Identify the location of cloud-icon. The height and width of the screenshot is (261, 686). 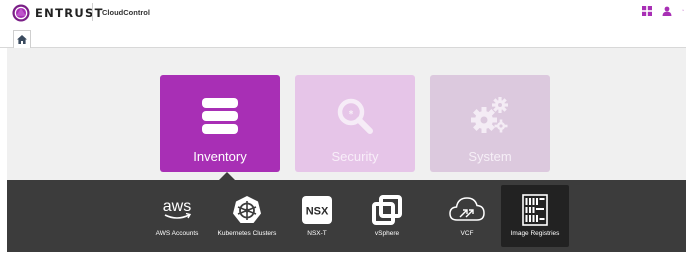
(467, 210).